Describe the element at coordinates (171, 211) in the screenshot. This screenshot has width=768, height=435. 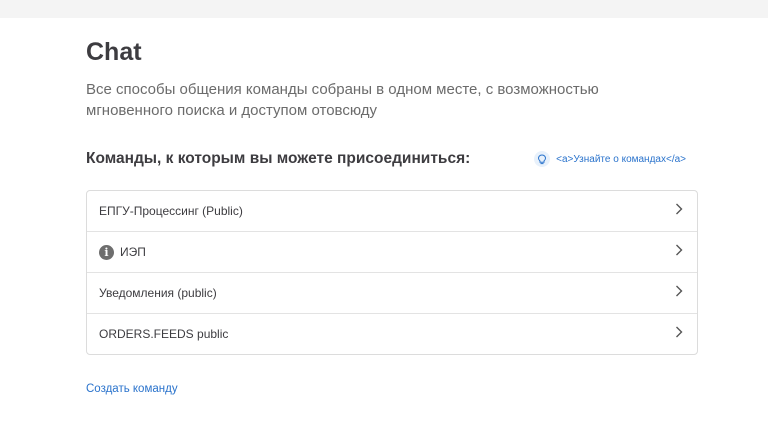
I see `team-name: ЕПГУ-Процессинг (Public)` at that location.